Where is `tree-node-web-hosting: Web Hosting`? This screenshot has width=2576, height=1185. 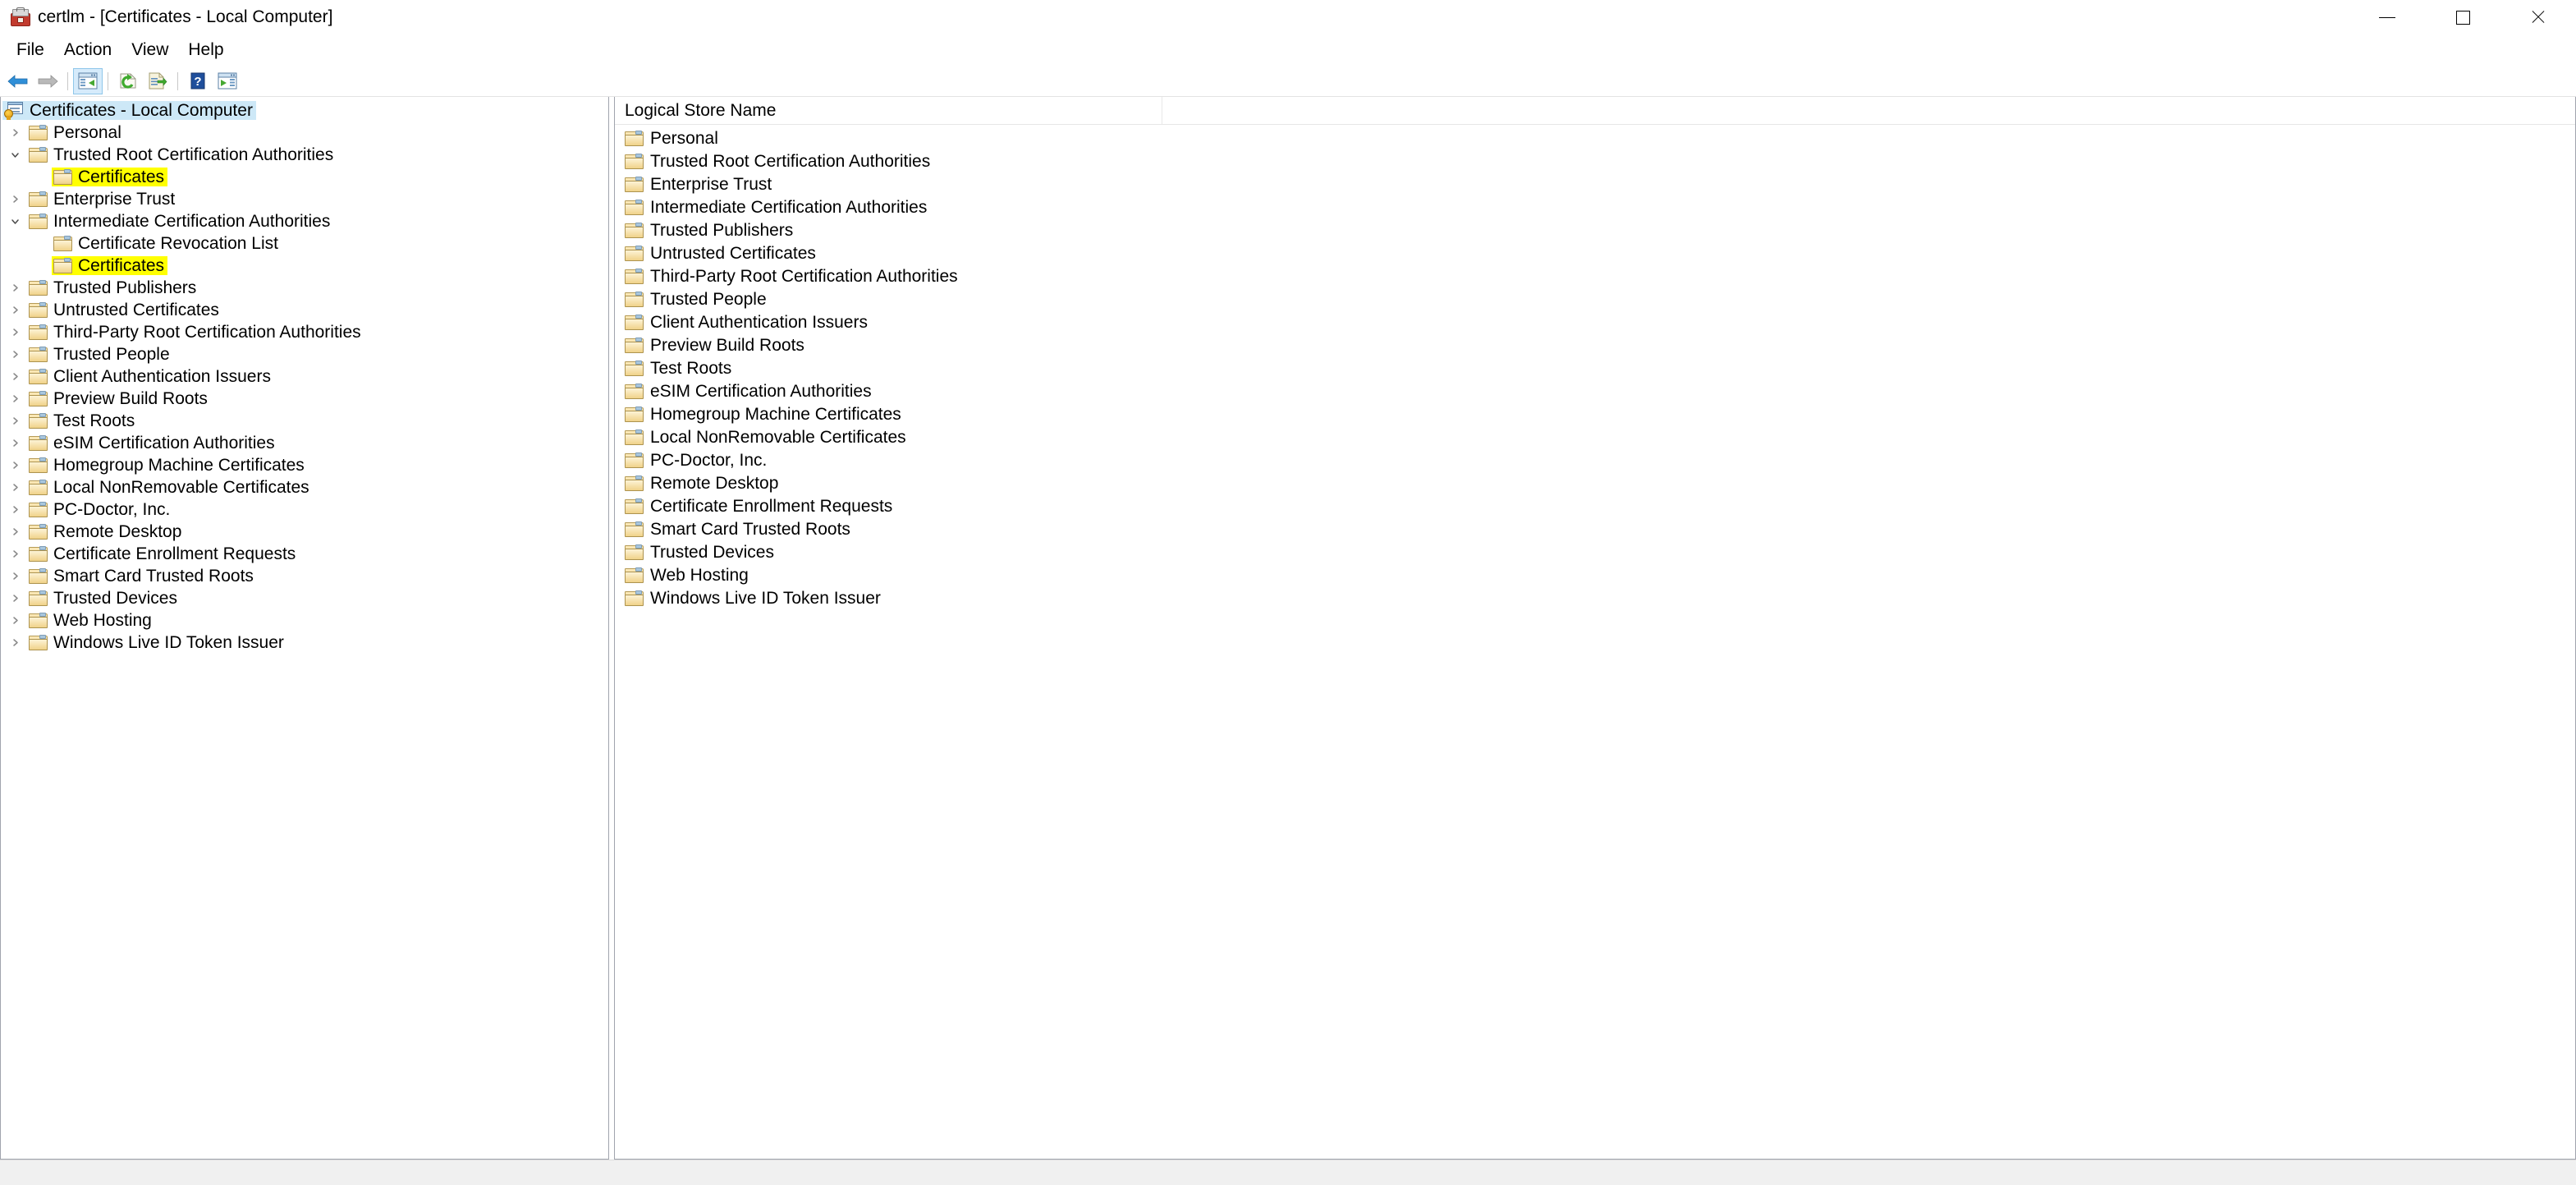
tree-node-web-hosting: Web Hosting is located at coordinates (91, 620).